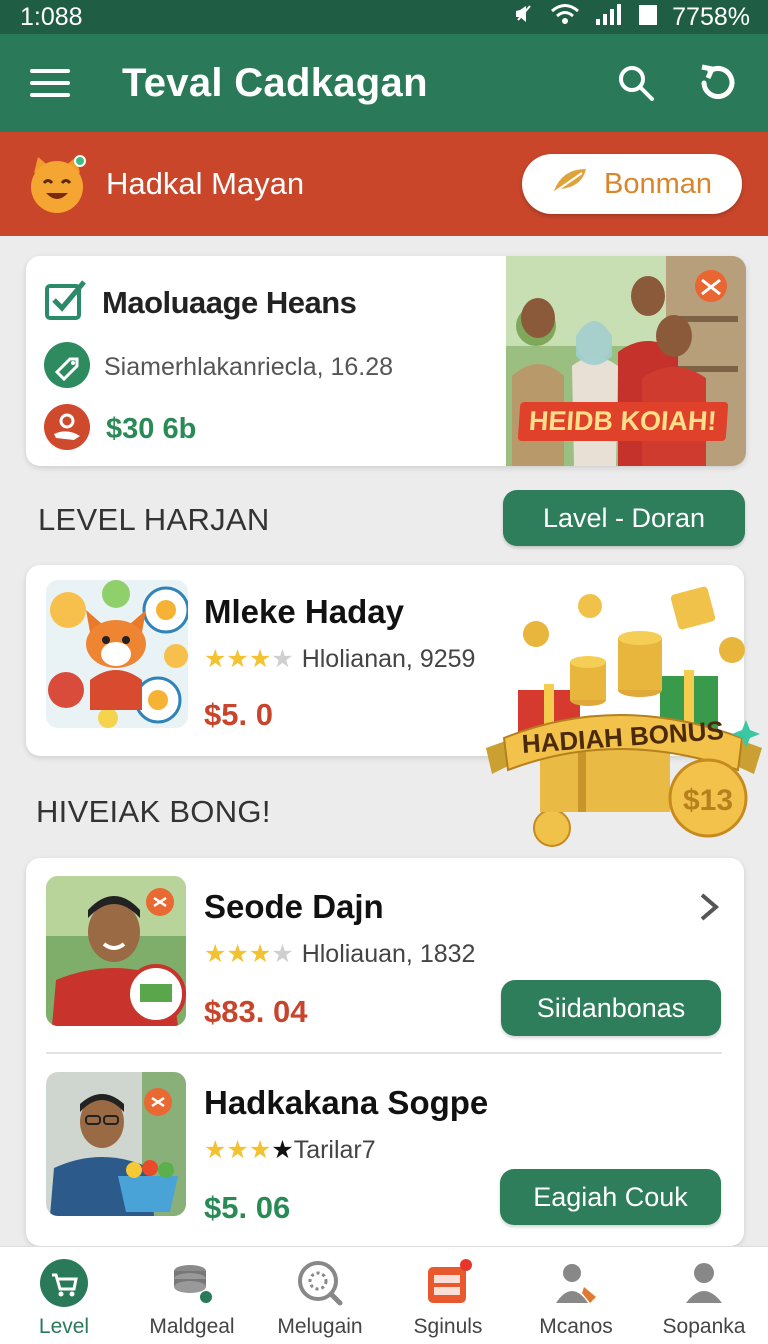  Describe the element at coordinates (57, 184) in the screenshot. I see `cat-mascot-icon` at that location.